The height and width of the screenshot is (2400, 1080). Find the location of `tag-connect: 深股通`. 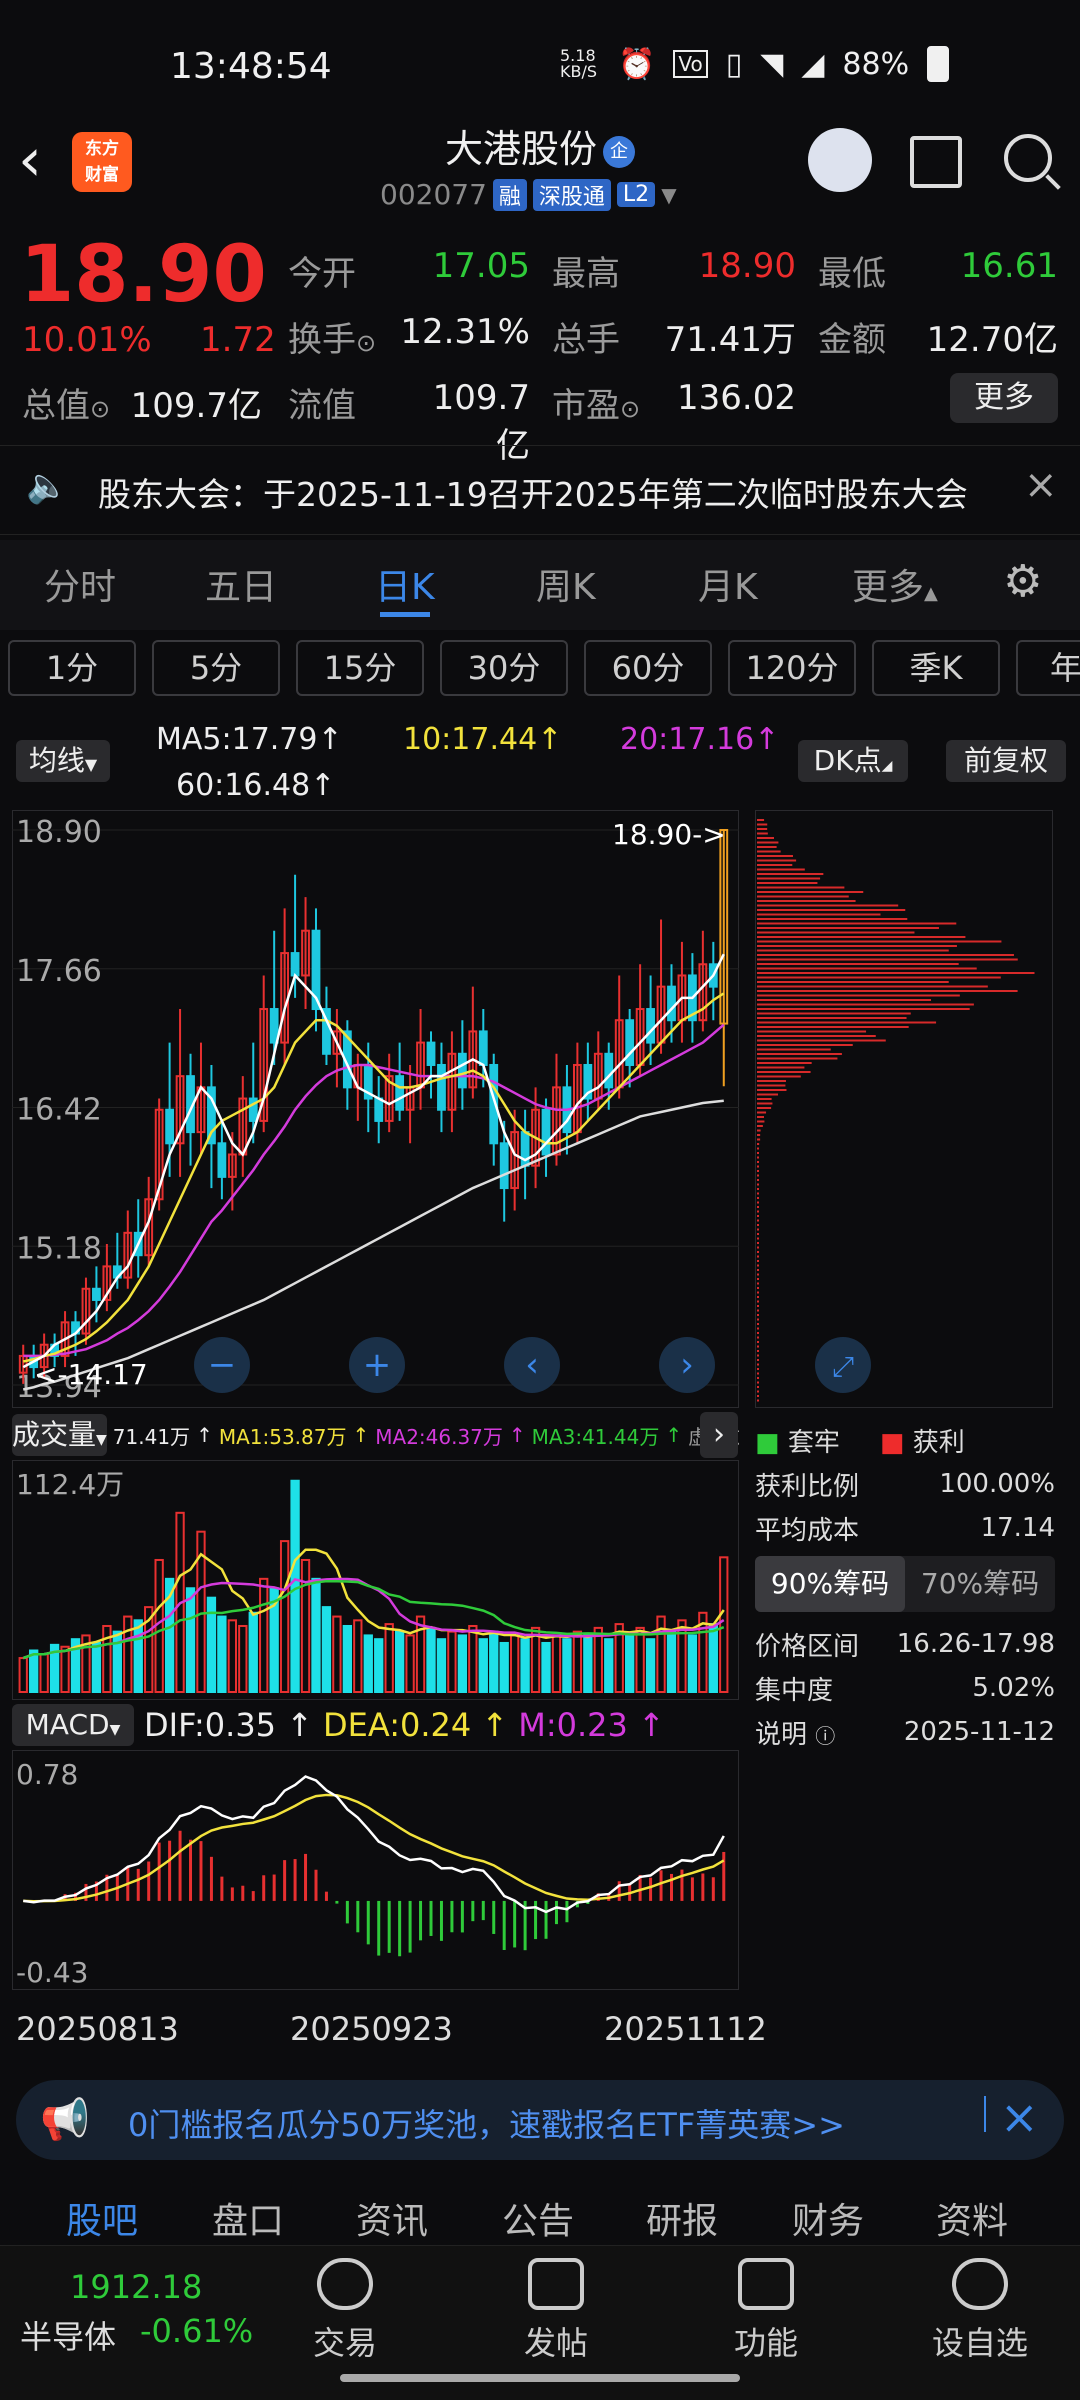

tag-connect: 深股通 is located at coordinates (571, 194).